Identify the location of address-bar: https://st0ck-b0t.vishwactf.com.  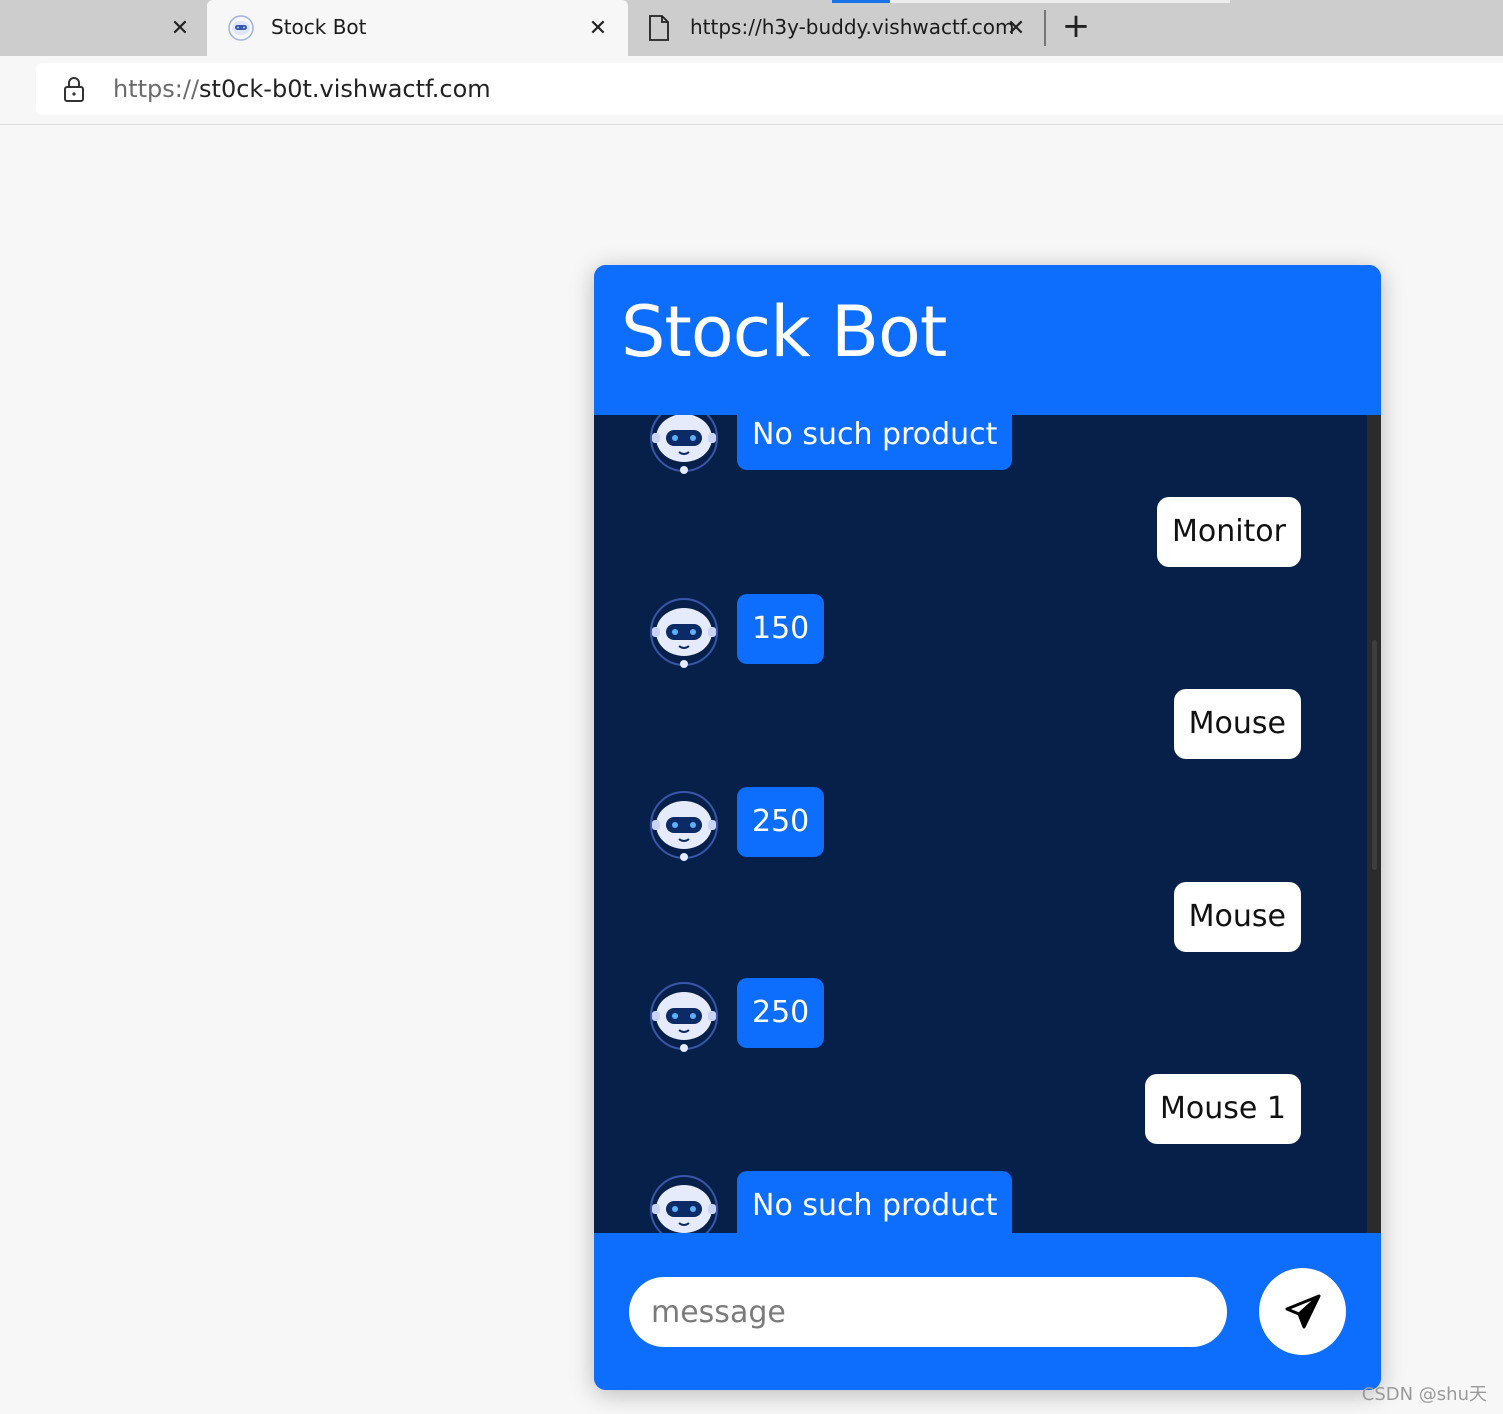
(751, 90).